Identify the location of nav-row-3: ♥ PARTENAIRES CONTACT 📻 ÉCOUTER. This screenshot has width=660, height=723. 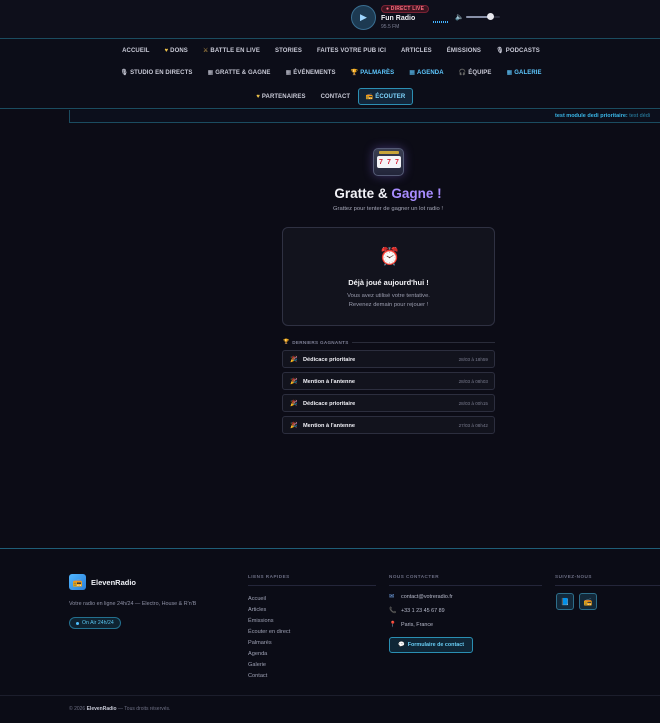
(330, 96).